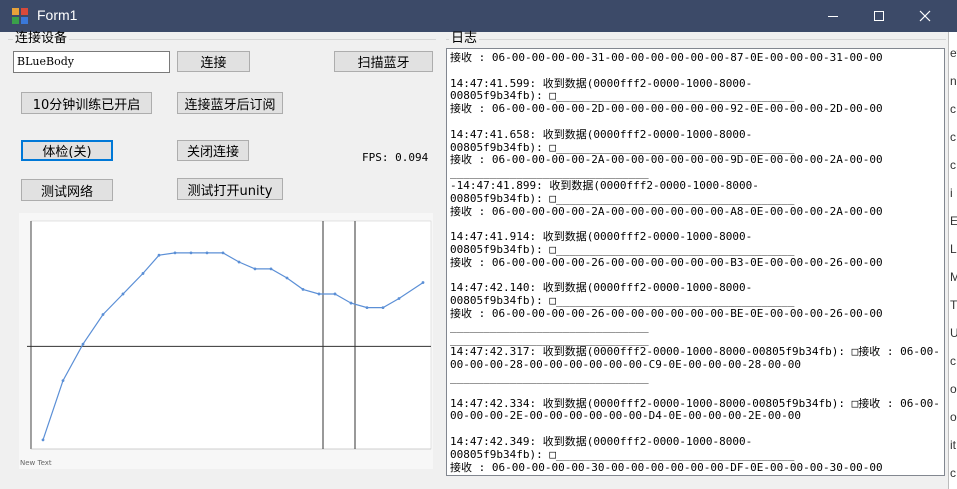  I want to click on device-group-border, so click(222, 39).